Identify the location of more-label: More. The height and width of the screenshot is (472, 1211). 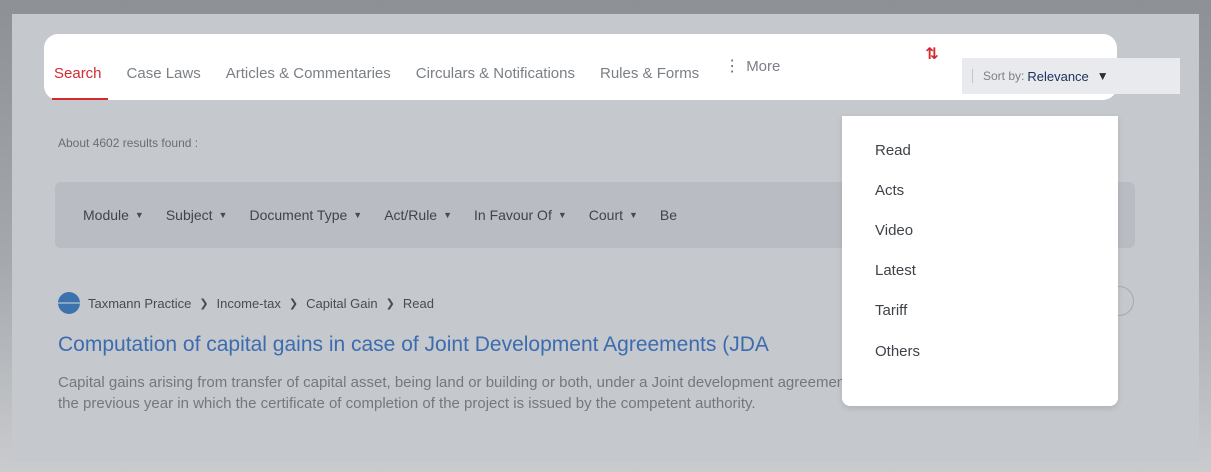
(763, 66).